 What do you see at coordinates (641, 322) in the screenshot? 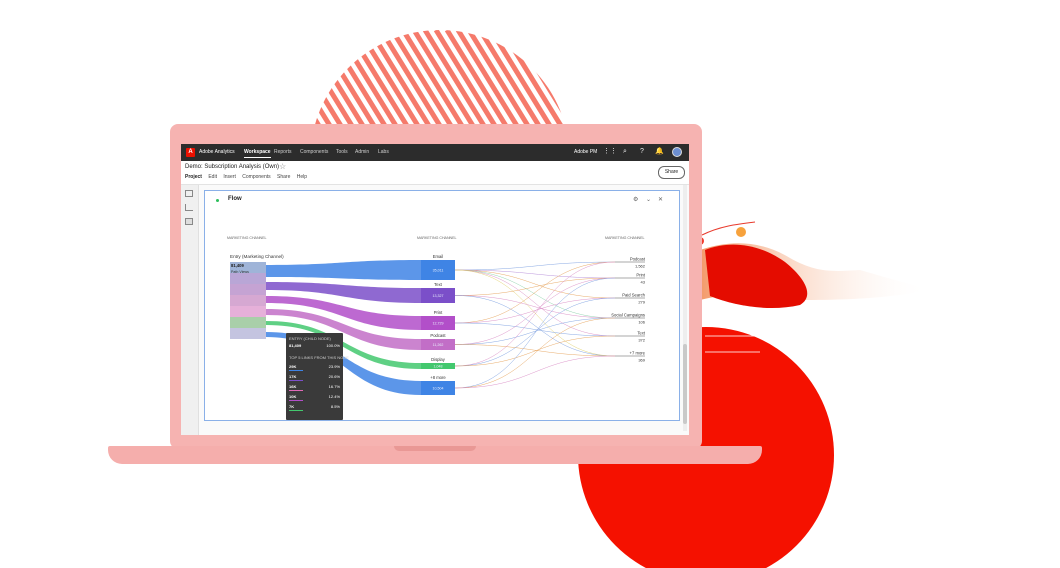
I see `right-node-value: 106` at bounding box center [641, 322].